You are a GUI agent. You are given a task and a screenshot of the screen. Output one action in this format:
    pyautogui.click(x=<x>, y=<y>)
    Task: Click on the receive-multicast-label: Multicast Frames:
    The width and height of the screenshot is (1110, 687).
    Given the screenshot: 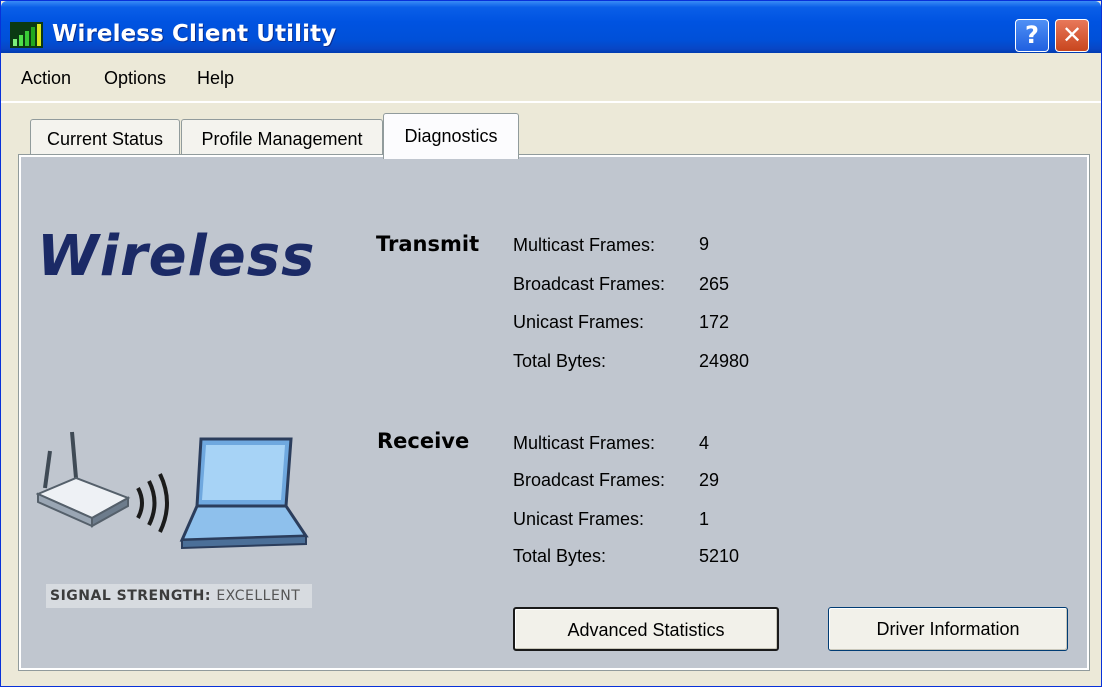 What is the action you would take?
    pyautogui.click(x=584, y=443)
    